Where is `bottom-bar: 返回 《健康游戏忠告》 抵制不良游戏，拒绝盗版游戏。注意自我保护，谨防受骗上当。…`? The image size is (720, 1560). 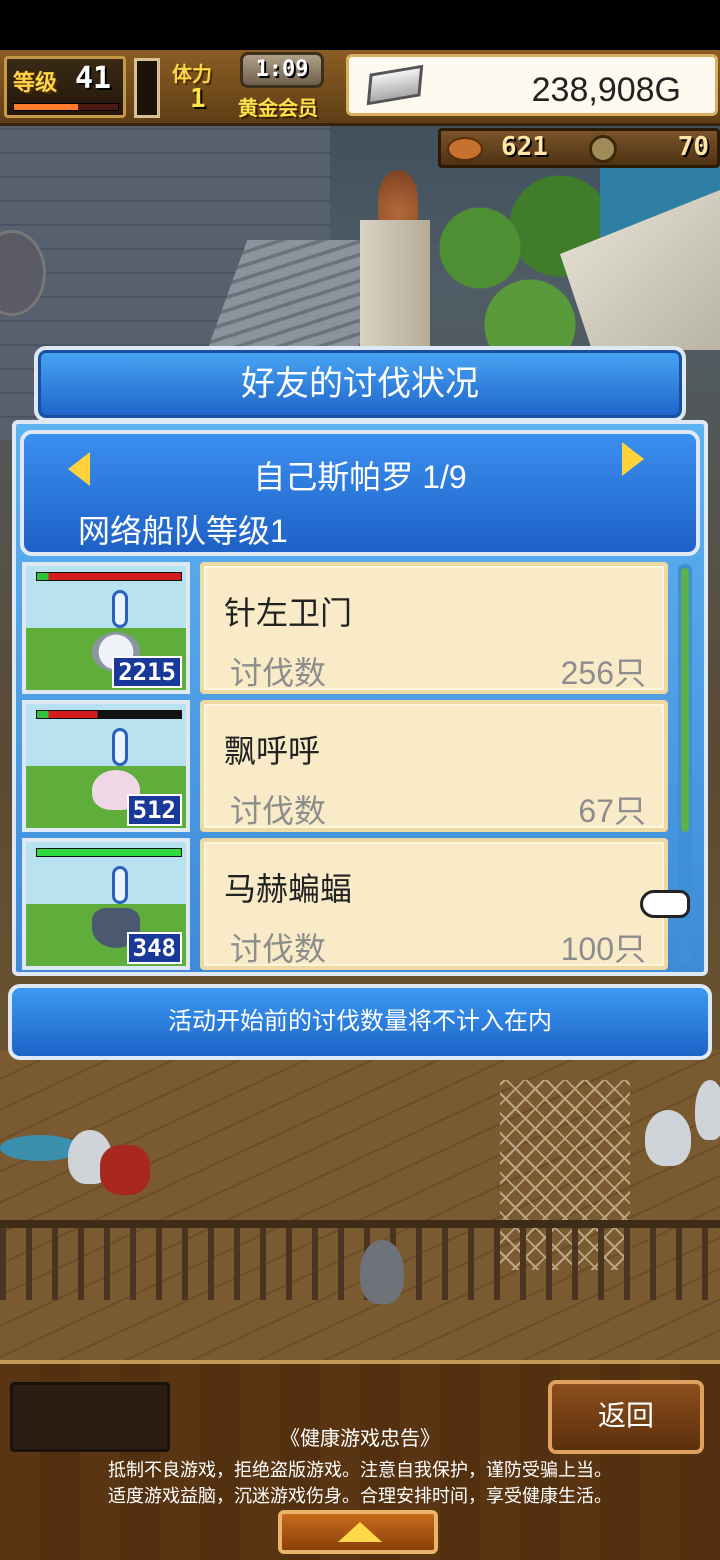
bottom-bar: 返回 《健康游戏忠告》 抵制不良游戏，拒绝盗版游戏。注意自我保护，谨防受骗上当。… is located at coordinates (360, 1460).